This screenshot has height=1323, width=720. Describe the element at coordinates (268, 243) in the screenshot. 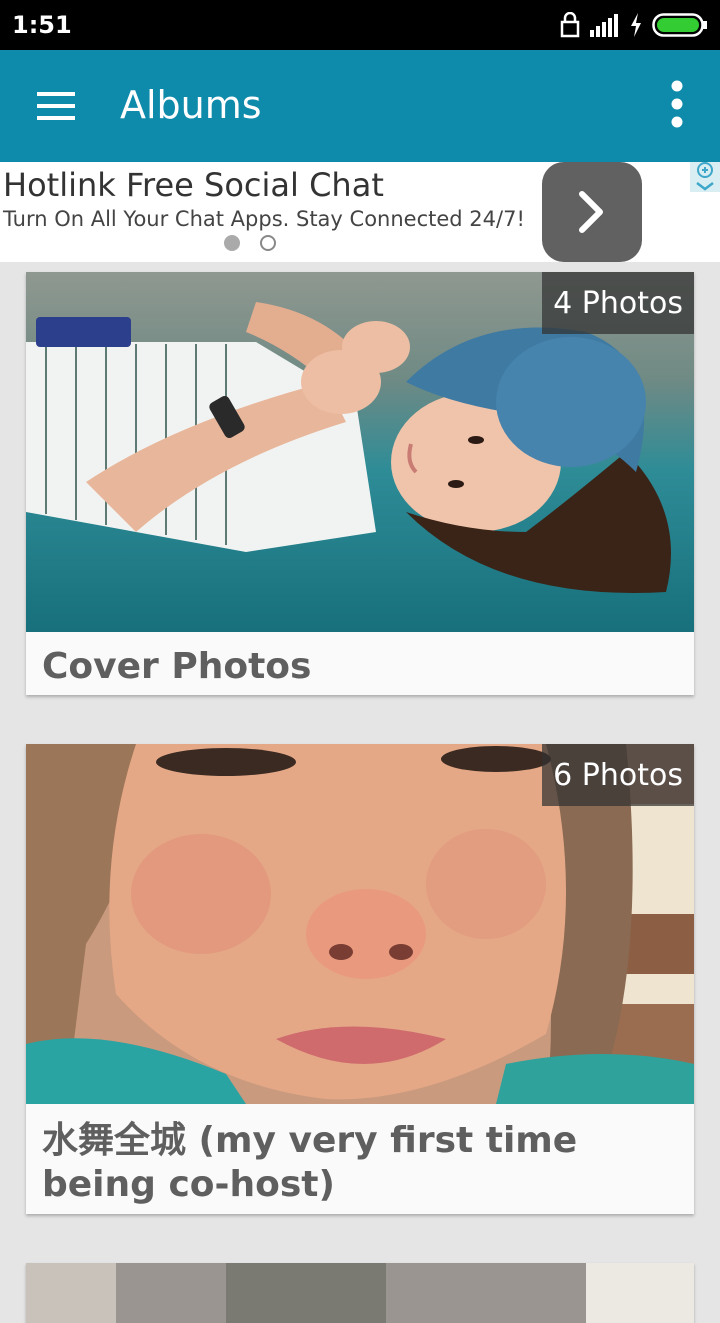

I see `ad-pager-dot` at that location.